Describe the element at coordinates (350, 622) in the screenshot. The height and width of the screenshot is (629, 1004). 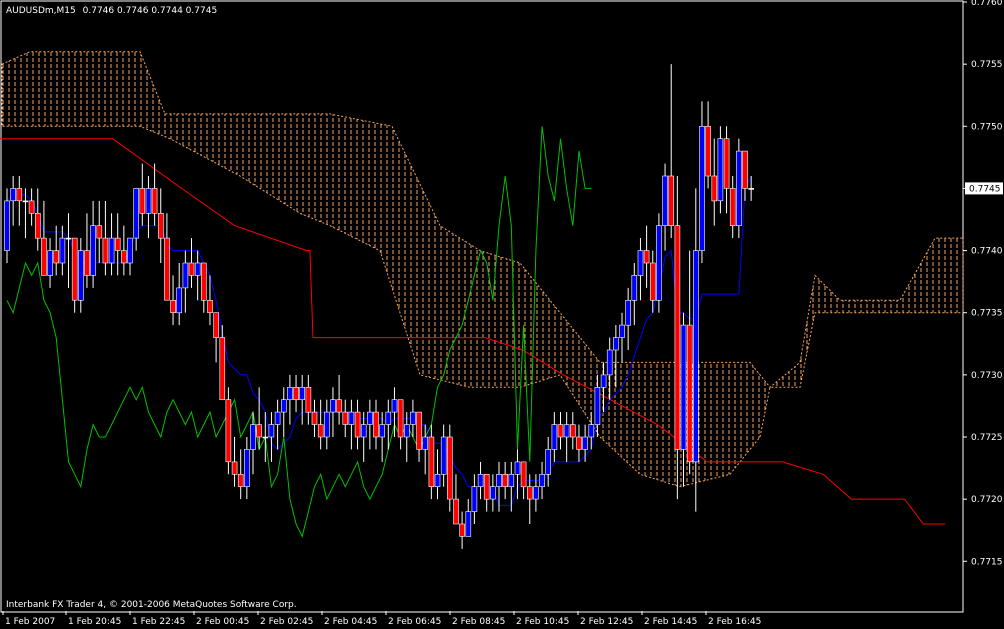
I see `x-tick-label: 2 Feb 04:45` at that location.